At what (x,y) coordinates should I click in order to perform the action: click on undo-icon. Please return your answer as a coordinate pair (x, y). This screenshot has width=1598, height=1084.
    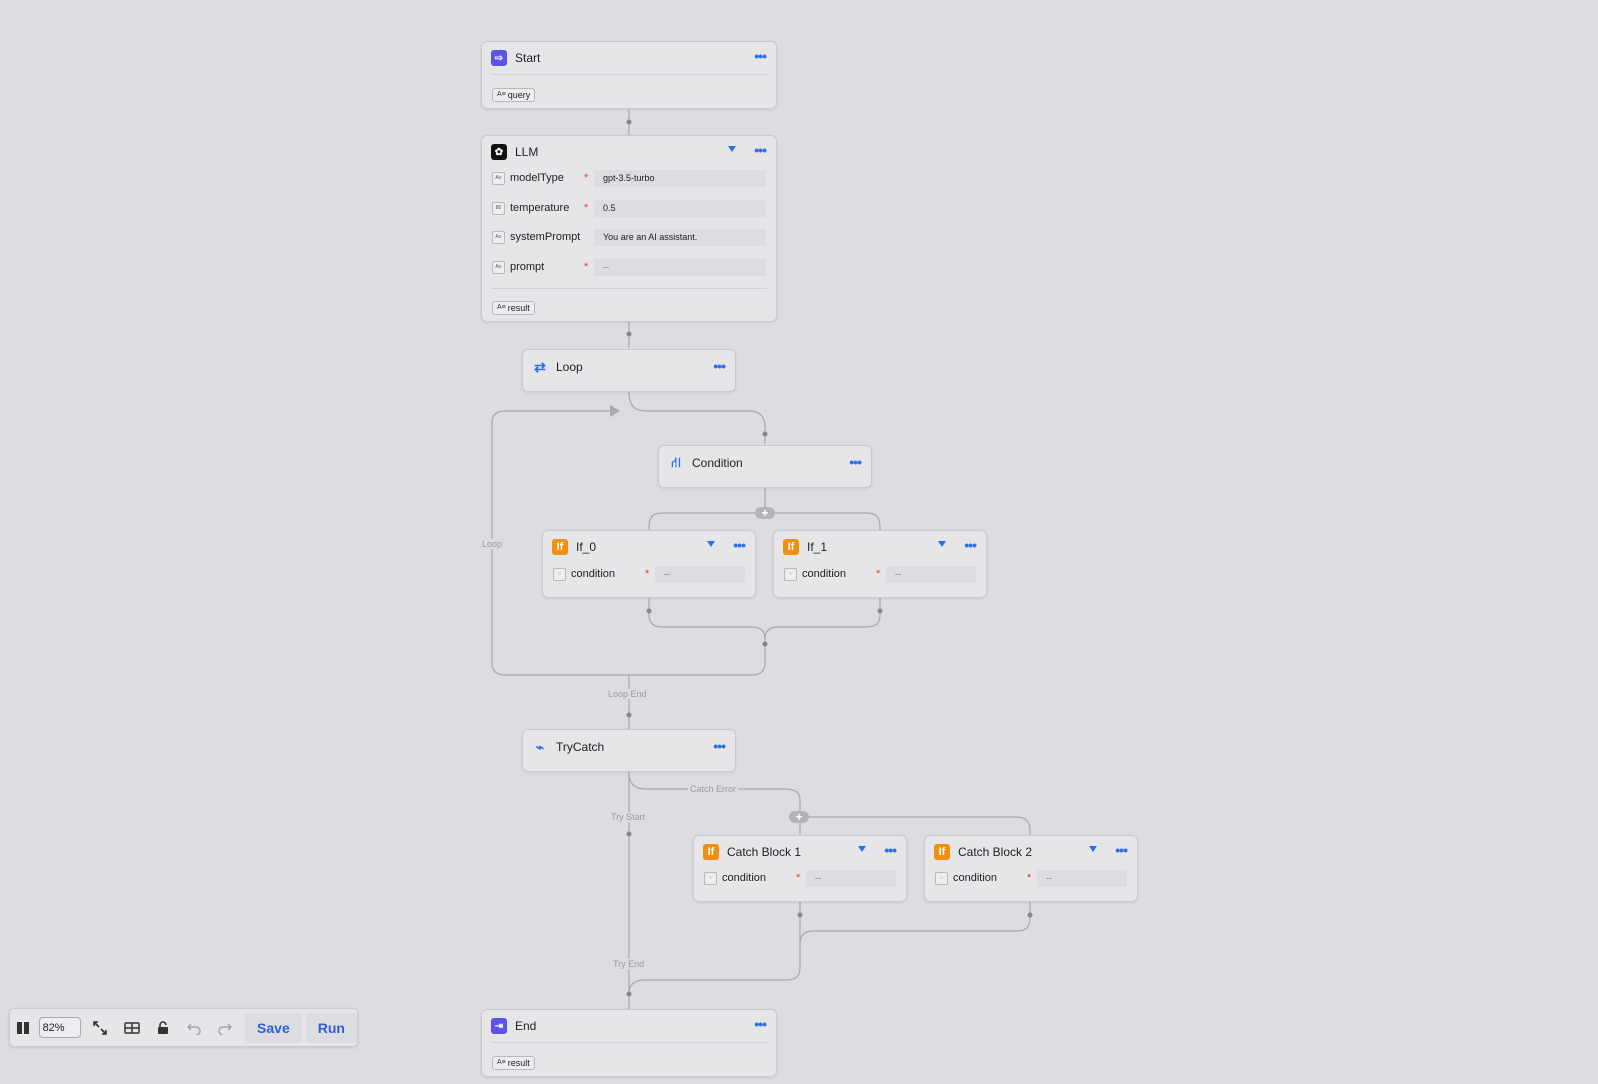
    Looking at the image, I should click on (193, 1028).